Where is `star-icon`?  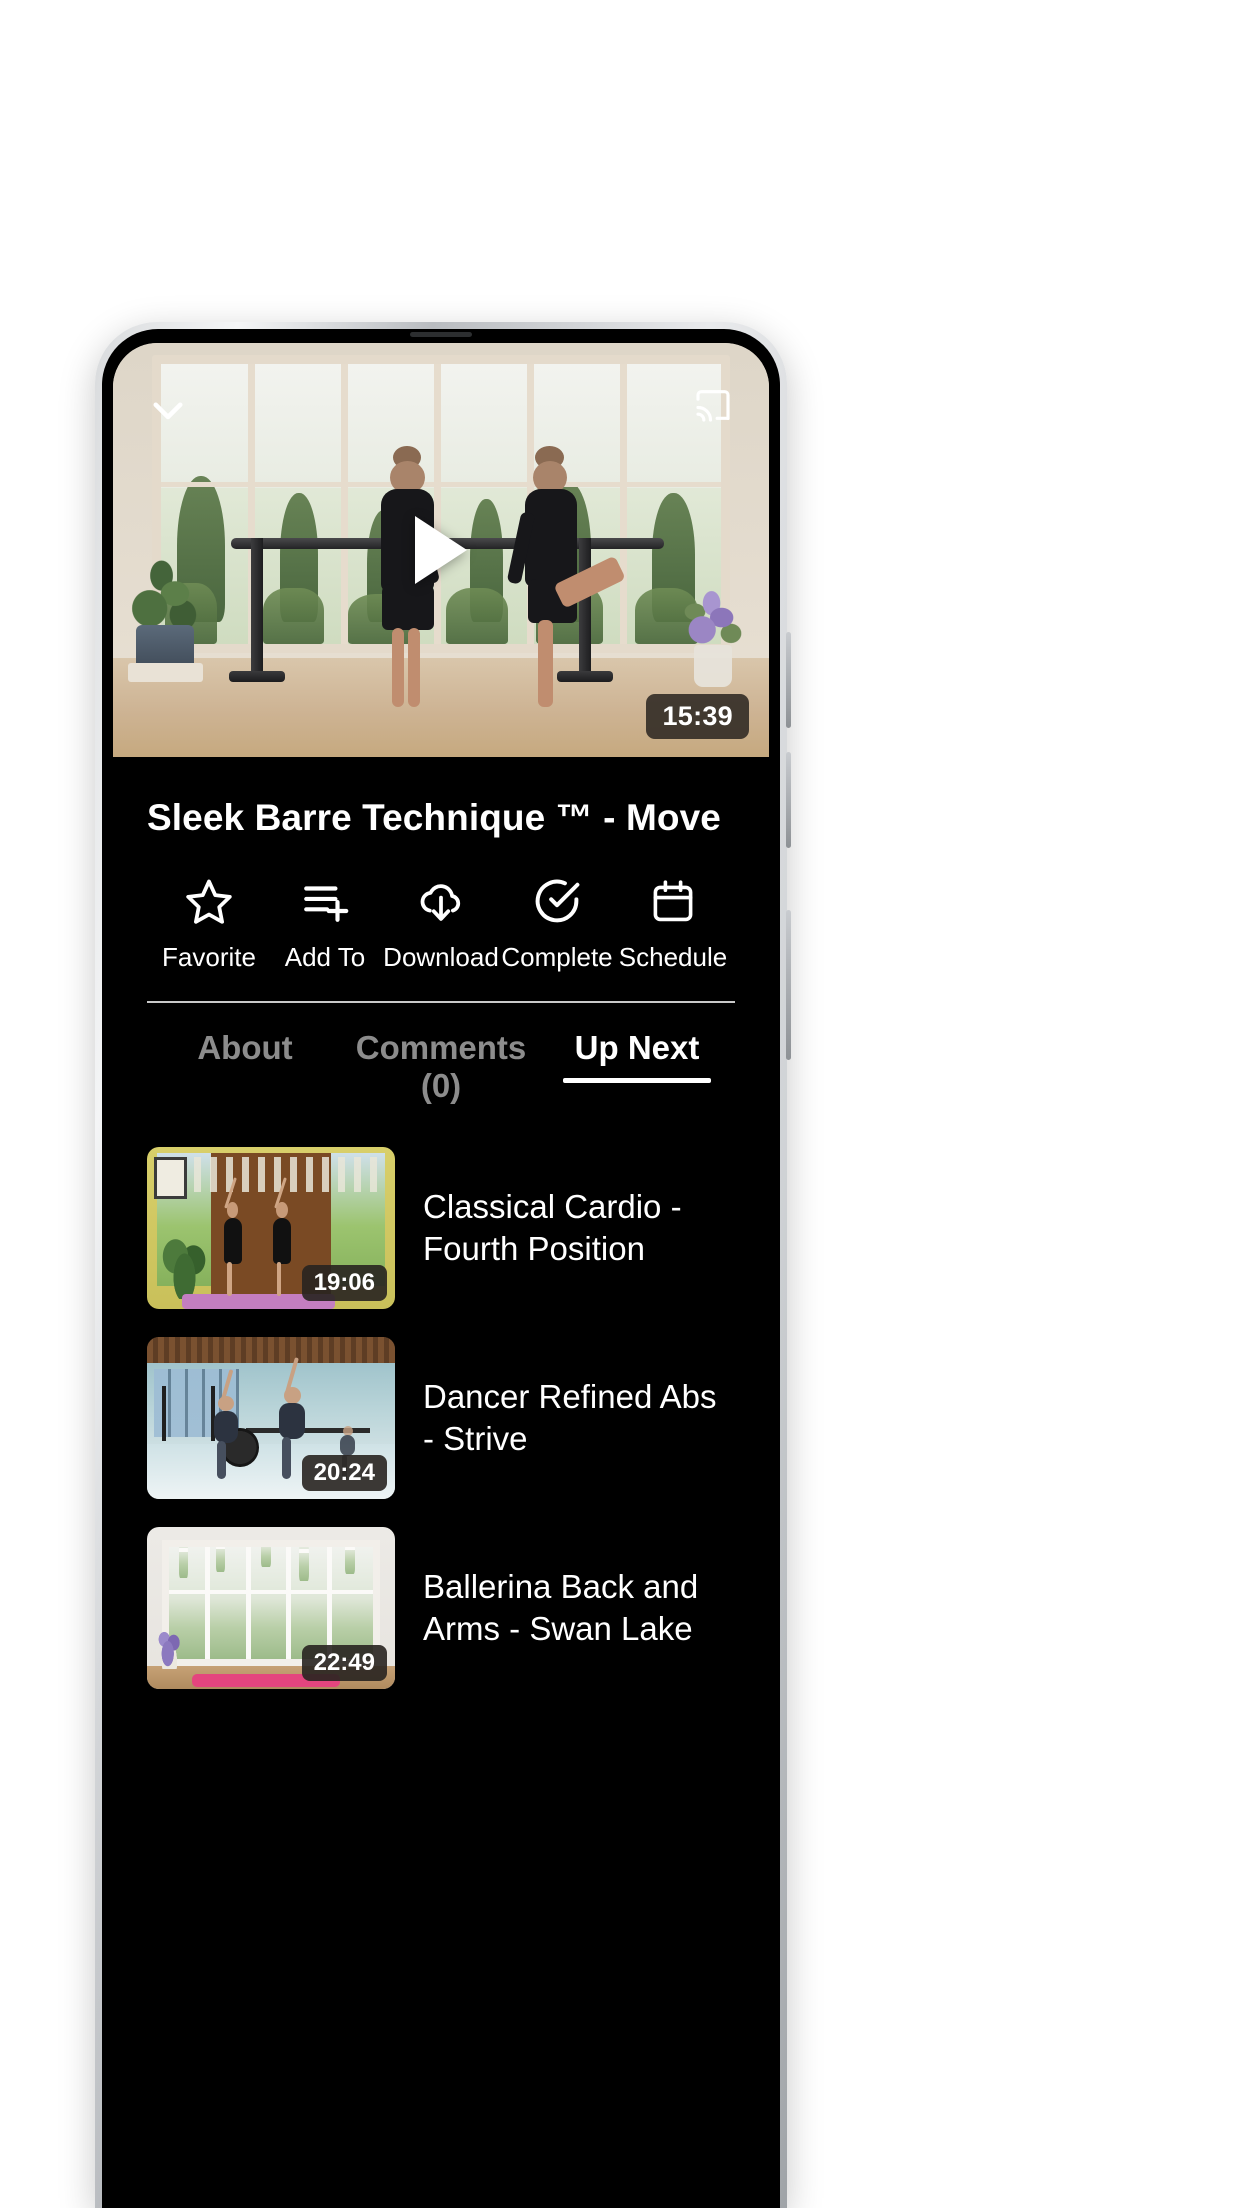
star-icon is located at coordinates (209, 901).